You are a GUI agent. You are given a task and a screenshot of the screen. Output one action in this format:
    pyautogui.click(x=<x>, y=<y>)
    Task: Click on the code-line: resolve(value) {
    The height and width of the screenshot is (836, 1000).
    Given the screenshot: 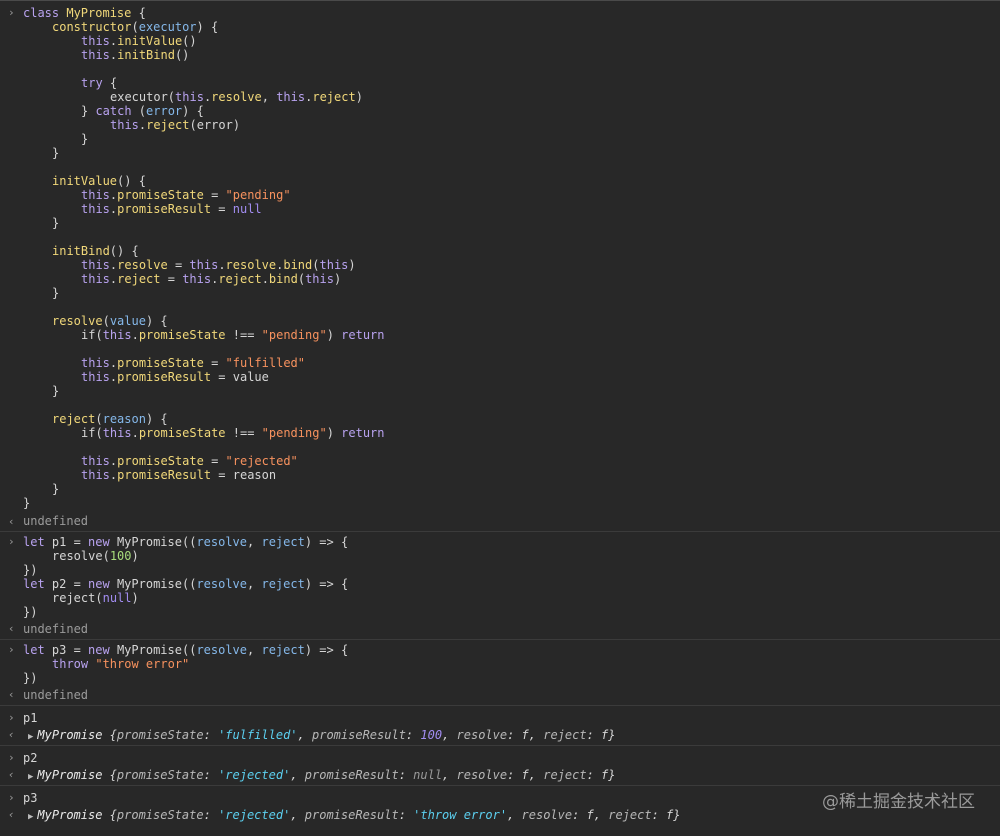 What is the action you would take?
    pyautogui.click(x=110, y=321)
    